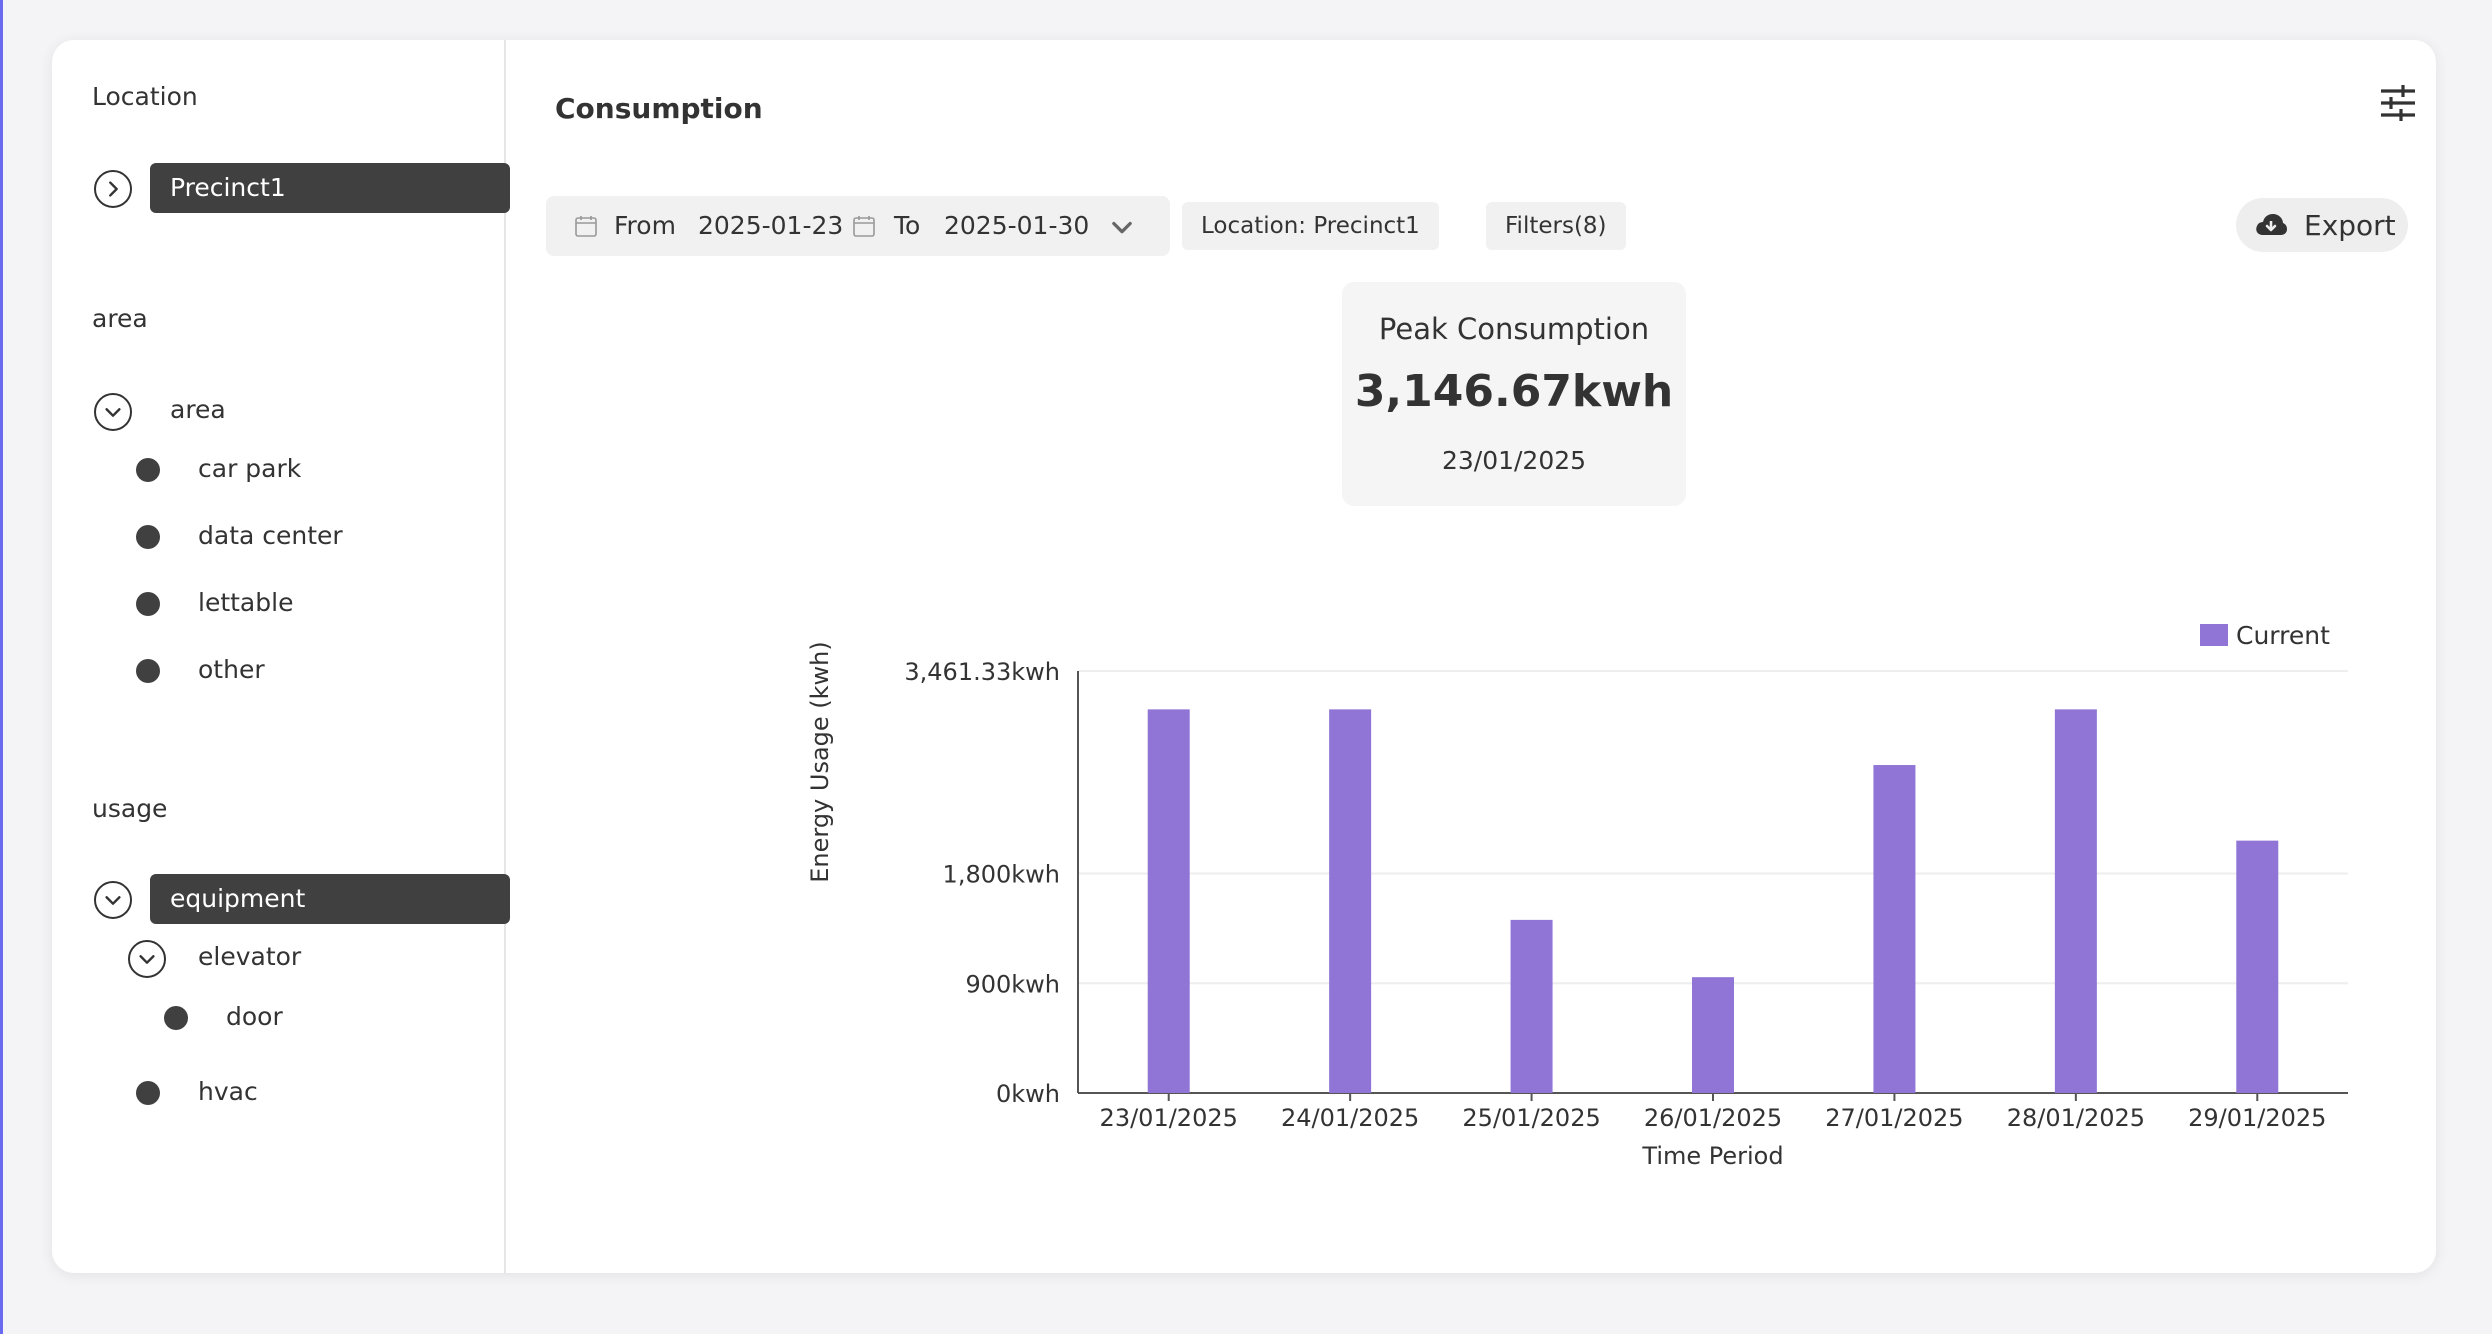 The image size is (2492, 1334). What do you see at coordinates (1028, 1094) in the screenshot?
I see `y-tick-label: 0kwh` at bounding box center [1028, 1094].